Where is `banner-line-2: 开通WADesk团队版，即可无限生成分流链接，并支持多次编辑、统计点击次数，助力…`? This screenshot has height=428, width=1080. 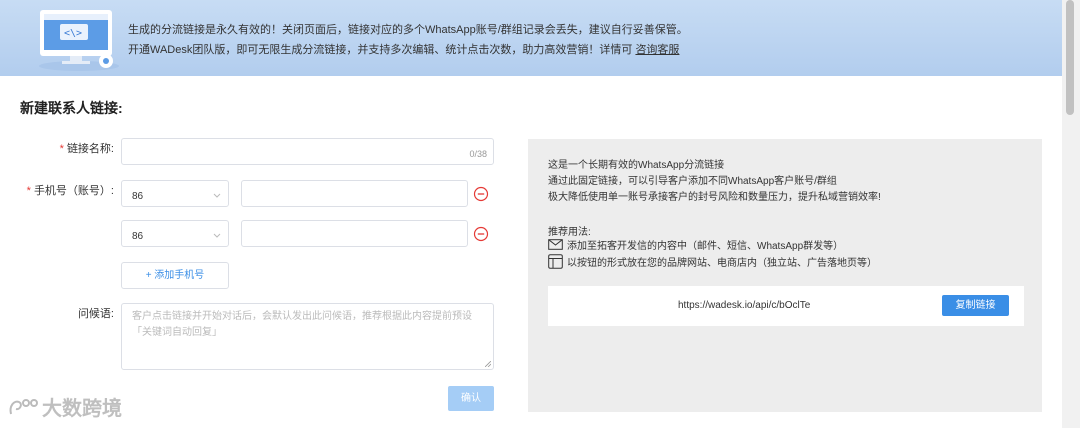
banner-line-2: 开通WADesk团队版，即可无限生成分流链接，并支持多次编辑、统计点击次数，助力… is located at coordinates (408, 50).